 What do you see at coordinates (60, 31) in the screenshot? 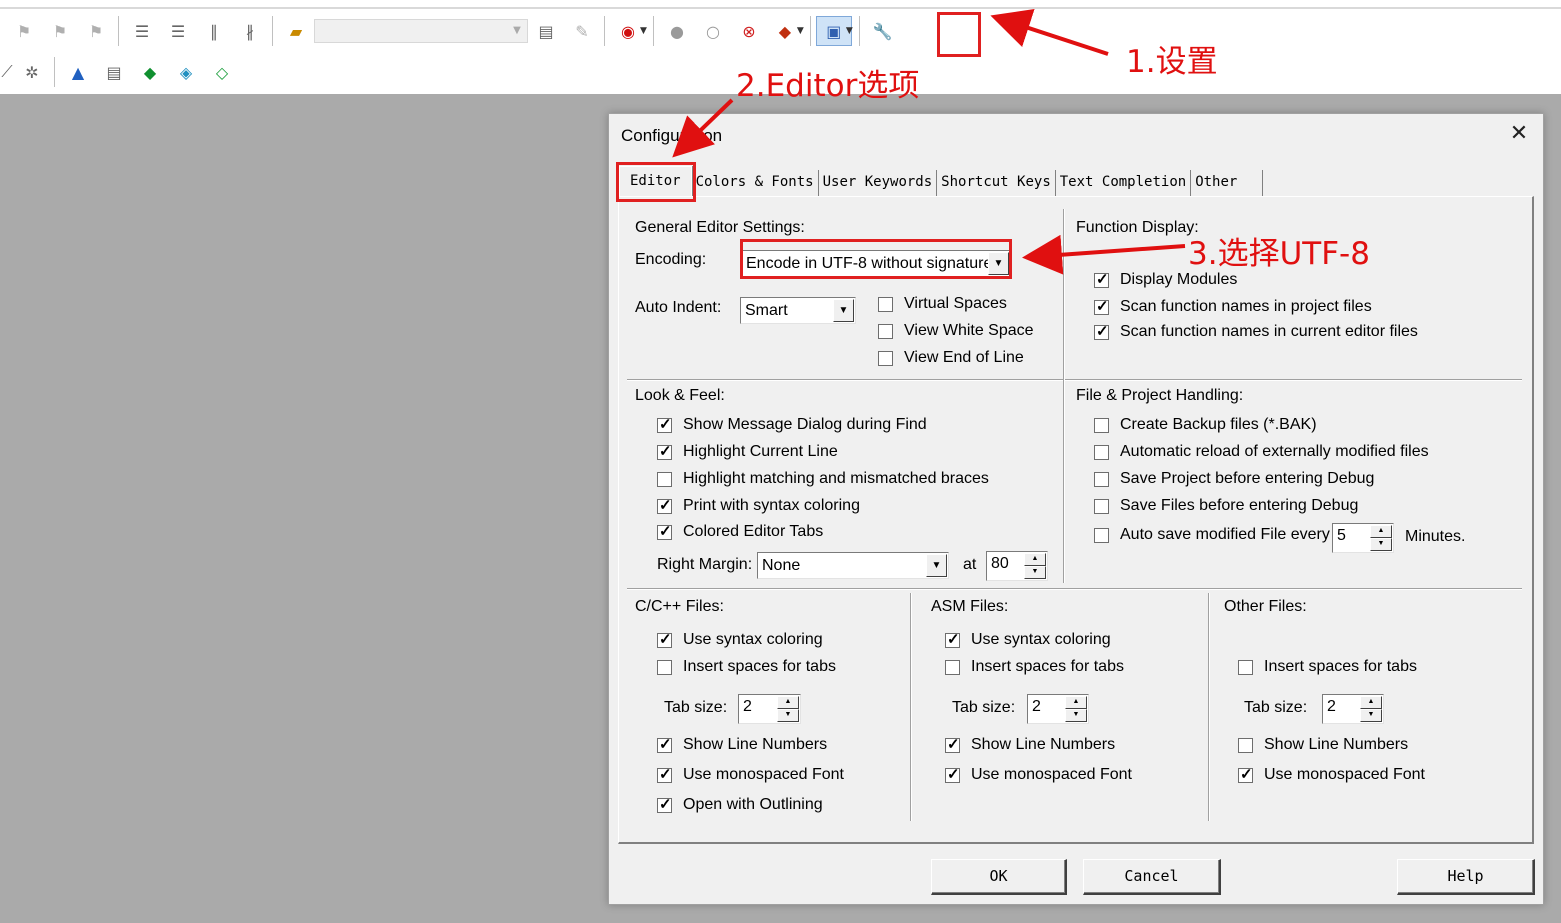
I see `bookmark-prev-icon: ⚑` at bounding box center [60, 31].